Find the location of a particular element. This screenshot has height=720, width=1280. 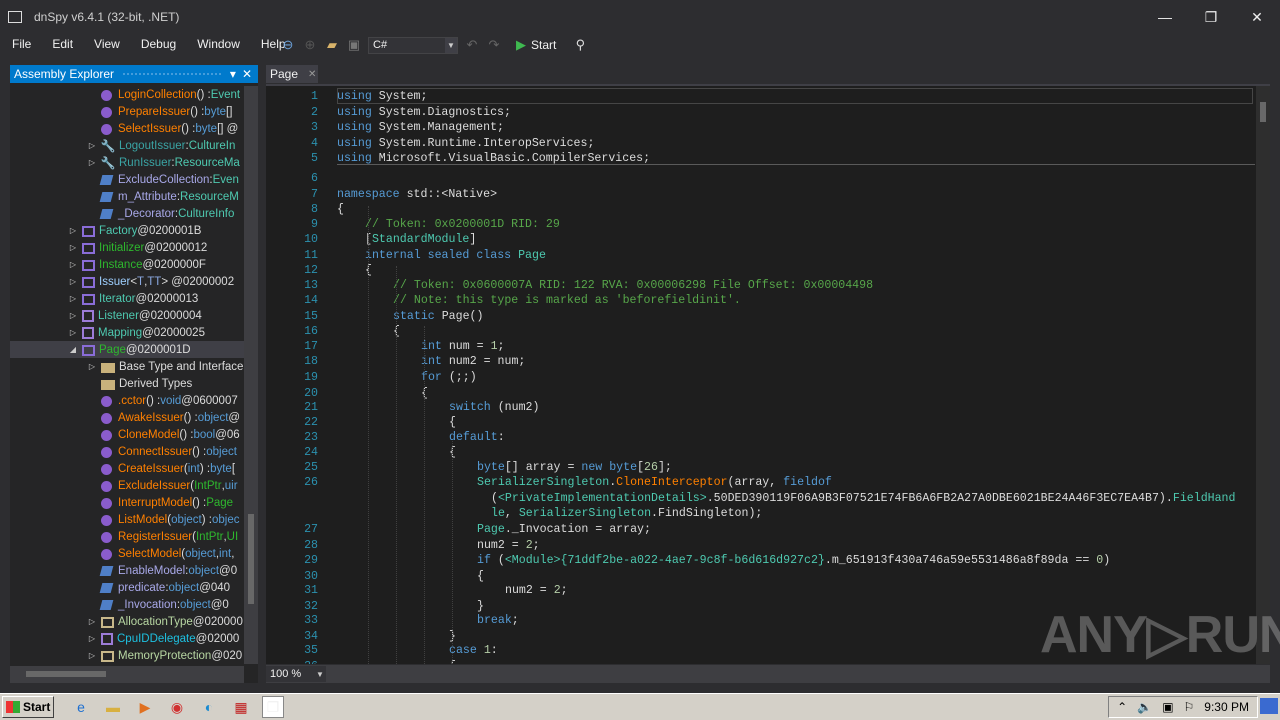

tree-vertical-scrollbar is located at coordinates (251, 375).